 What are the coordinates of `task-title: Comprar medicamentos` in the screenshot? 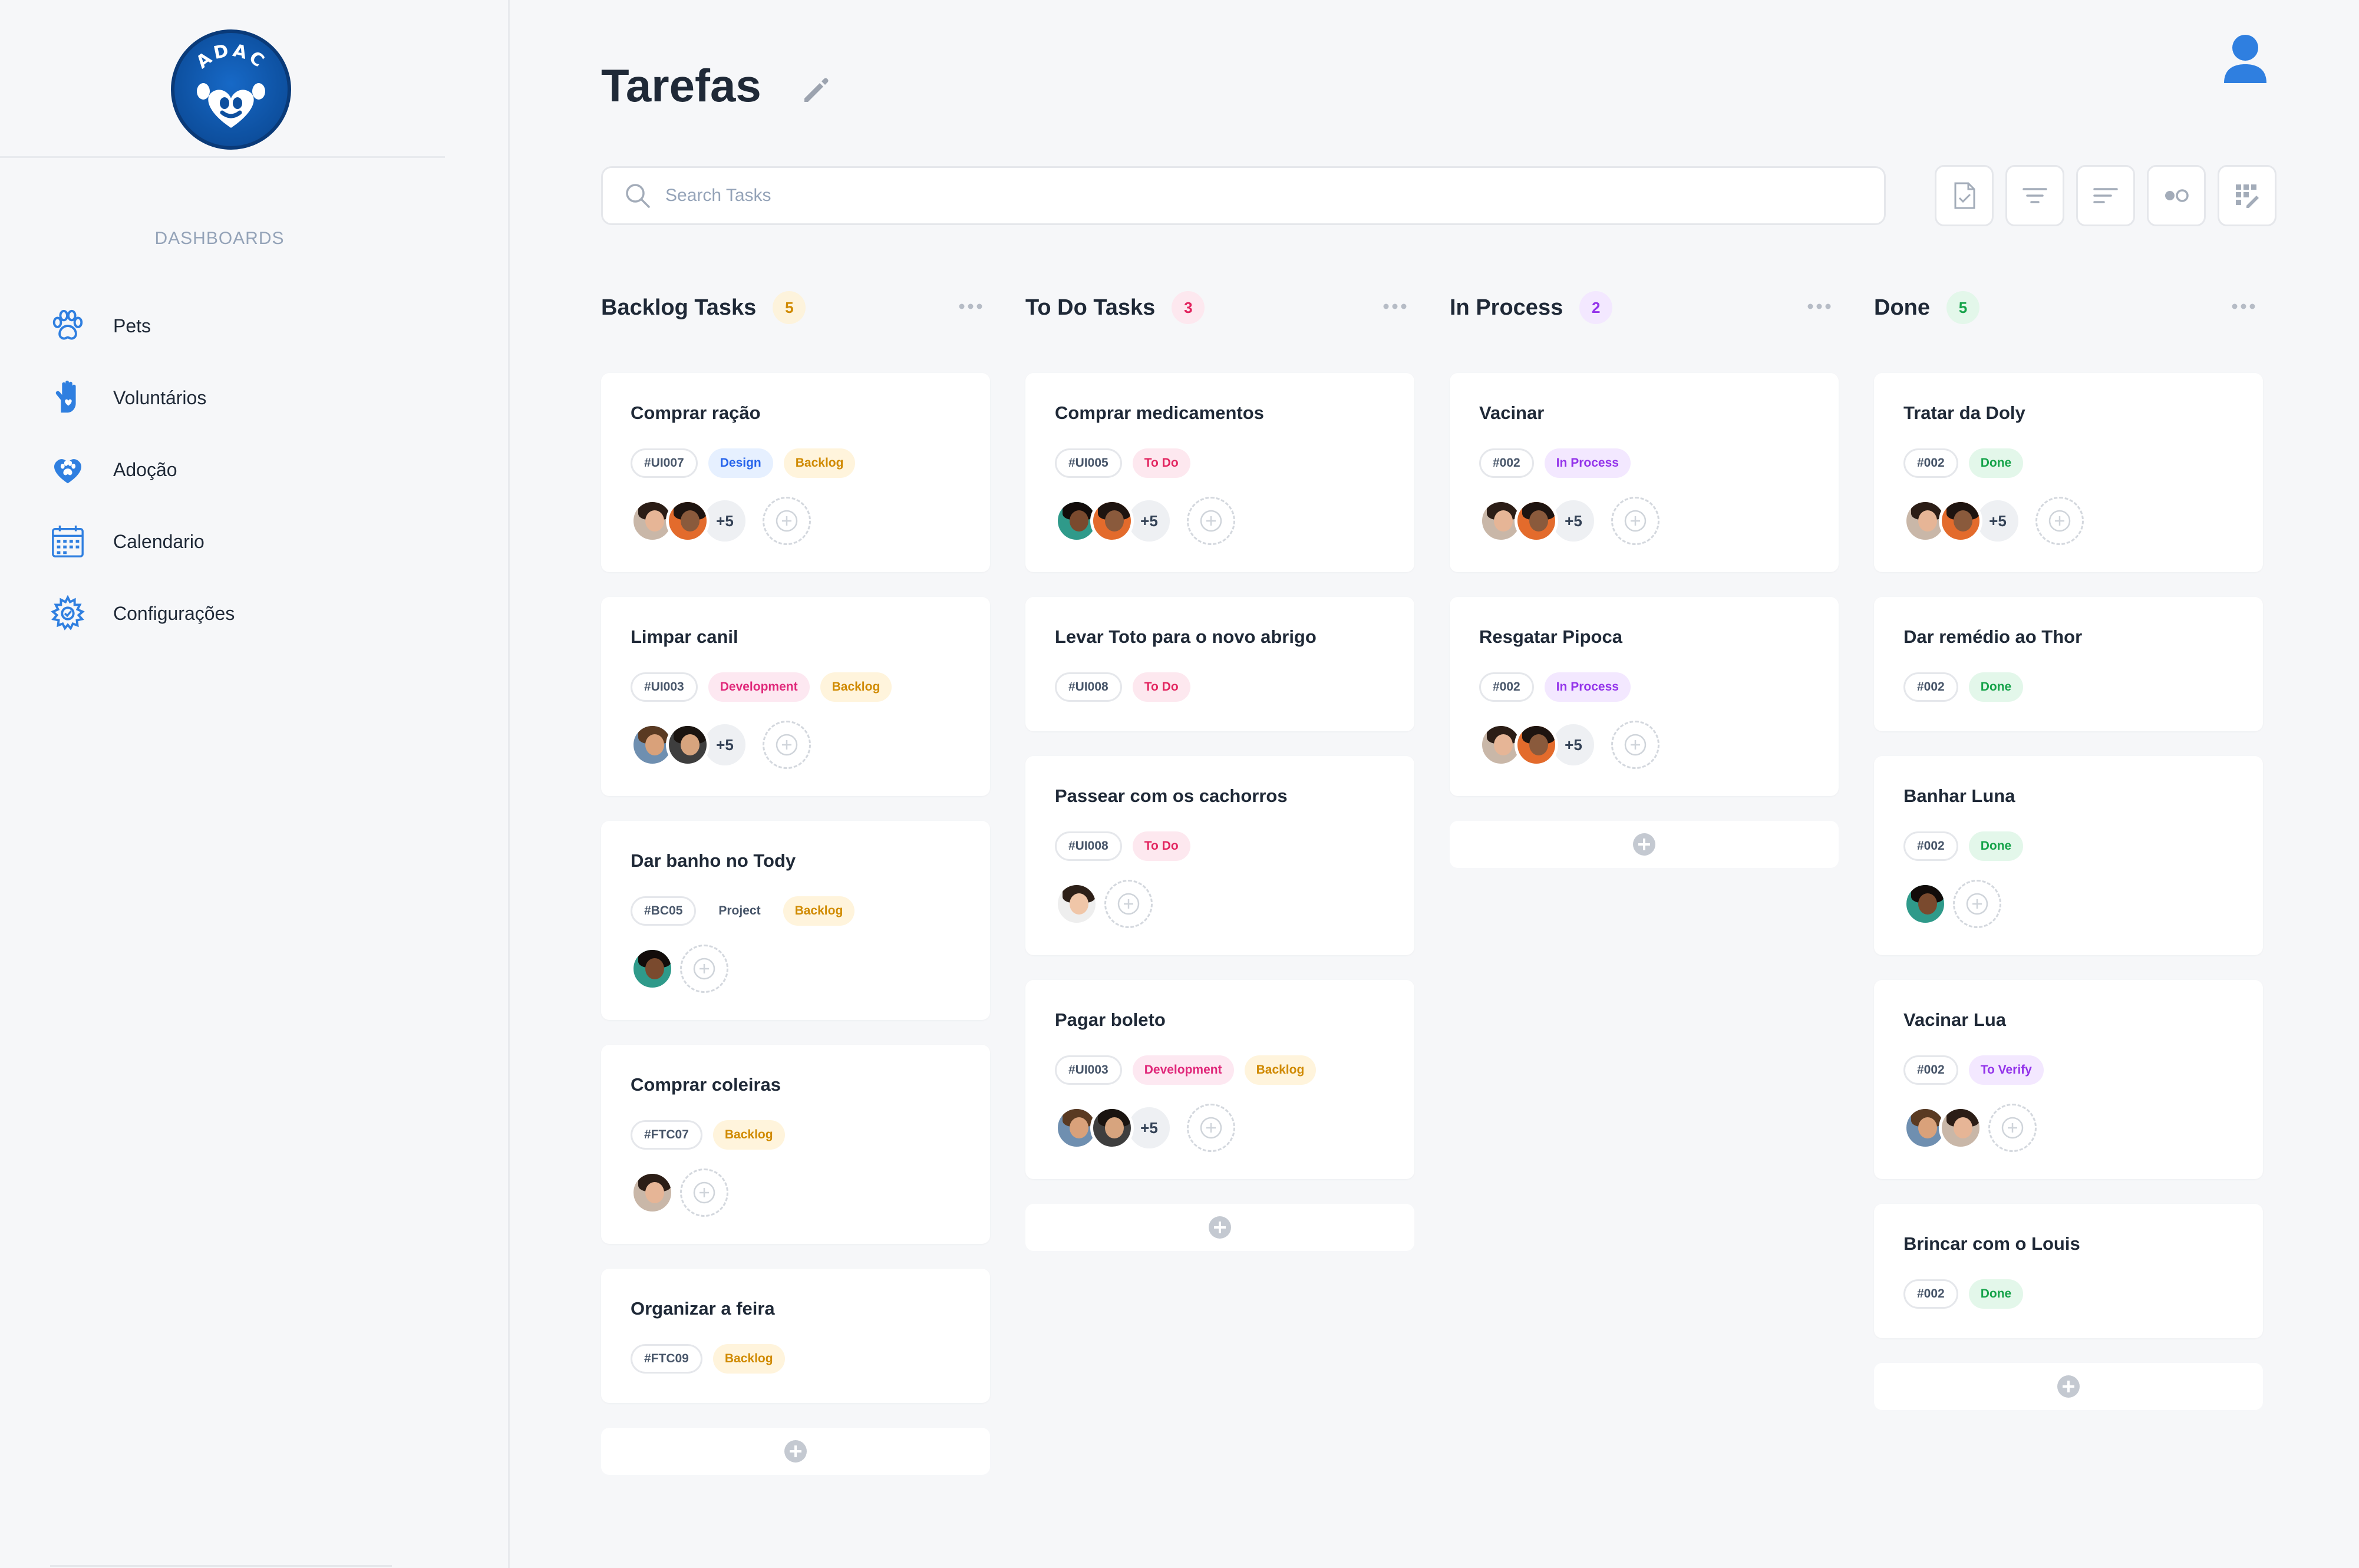 It's located at (1159, 412).